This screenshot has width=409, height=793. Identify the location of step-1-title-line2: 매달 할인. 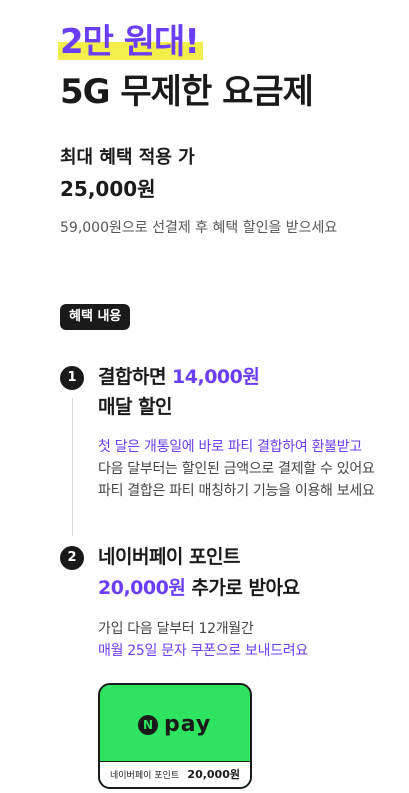
(135, 407).